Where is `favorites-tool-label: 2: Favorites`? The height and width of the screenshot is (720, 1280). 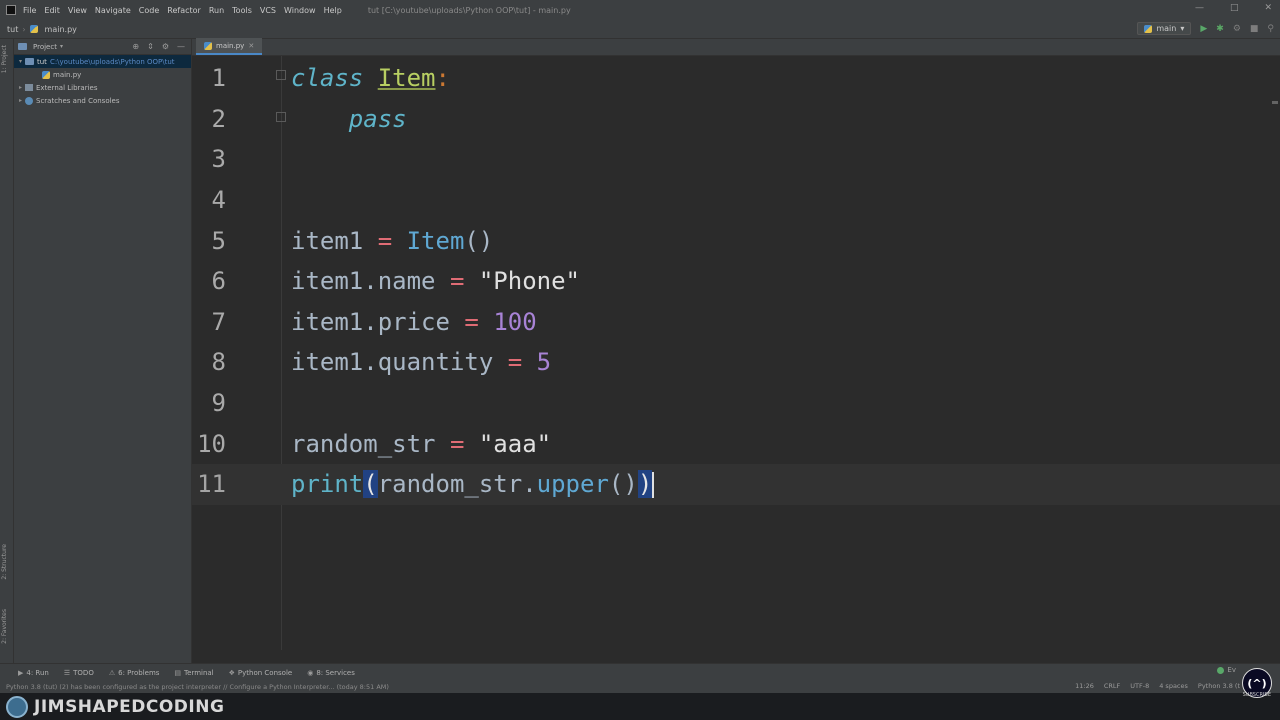
favorites-tool-label: 2: Favorites is located at coordinates (4, 626).